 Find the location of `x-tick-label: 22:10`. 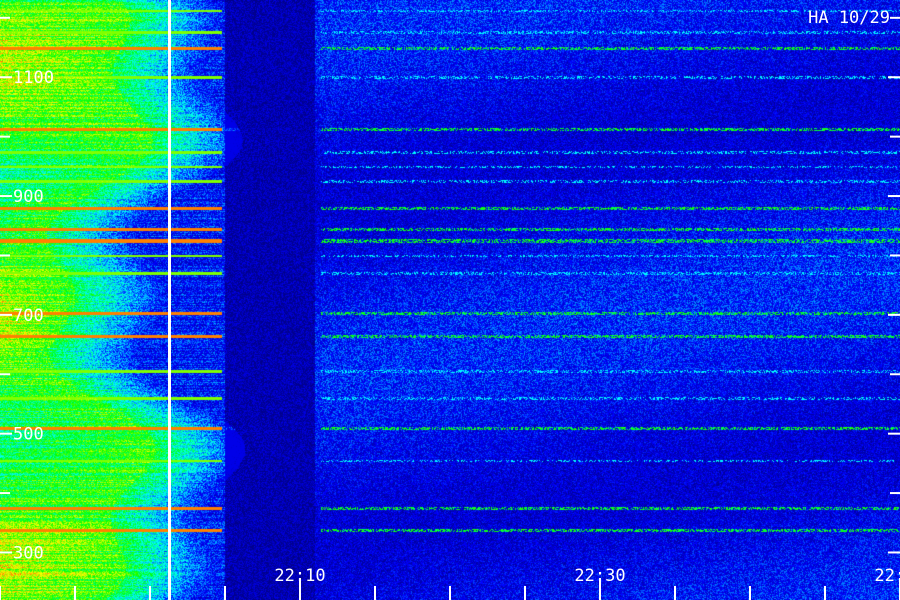

x-tick-label: 22:10 is located at coordinates (299, 576).